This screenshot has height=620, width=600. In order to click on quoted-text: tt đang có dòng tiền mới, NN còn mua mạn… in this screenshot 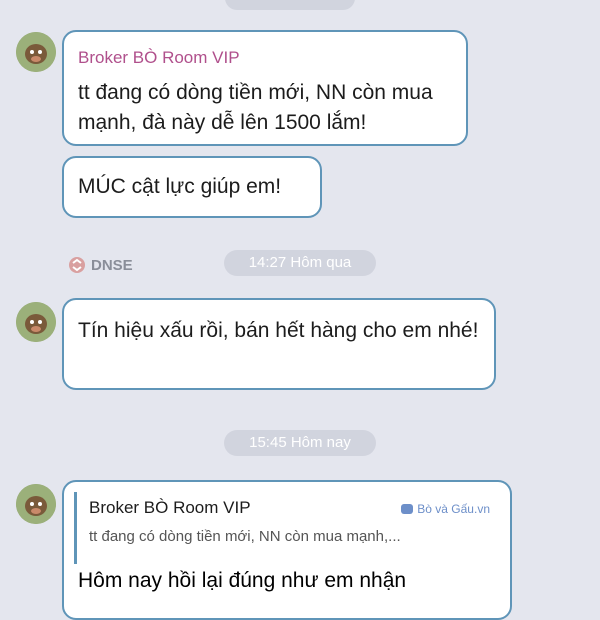, I will do `click(245, 536)`.